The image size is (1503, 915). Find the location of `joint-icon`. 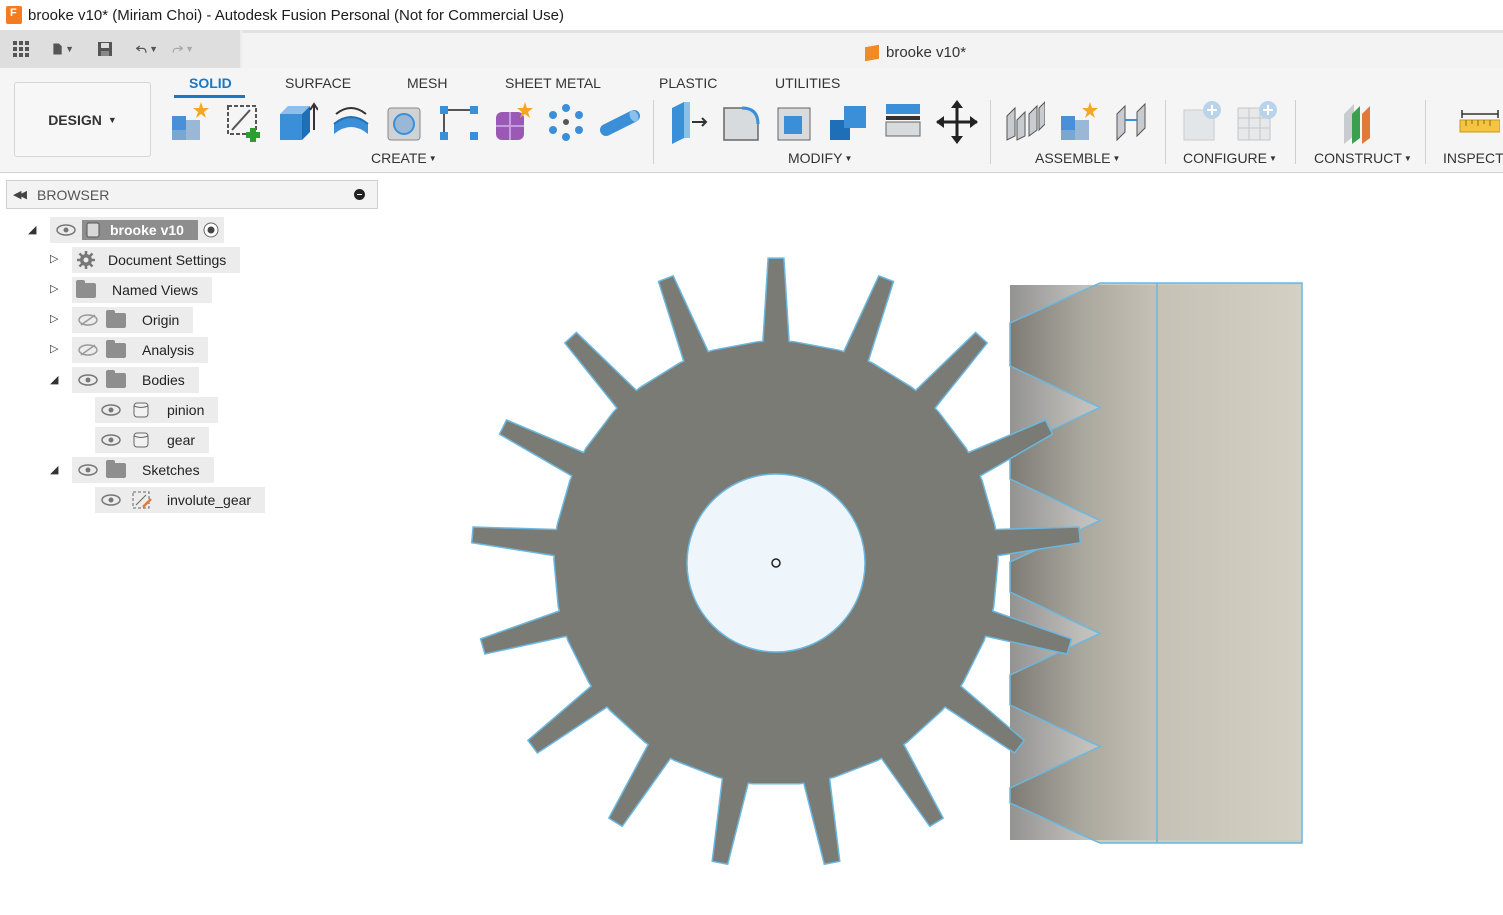

joint-icon is located at coordinates (1024, 122).